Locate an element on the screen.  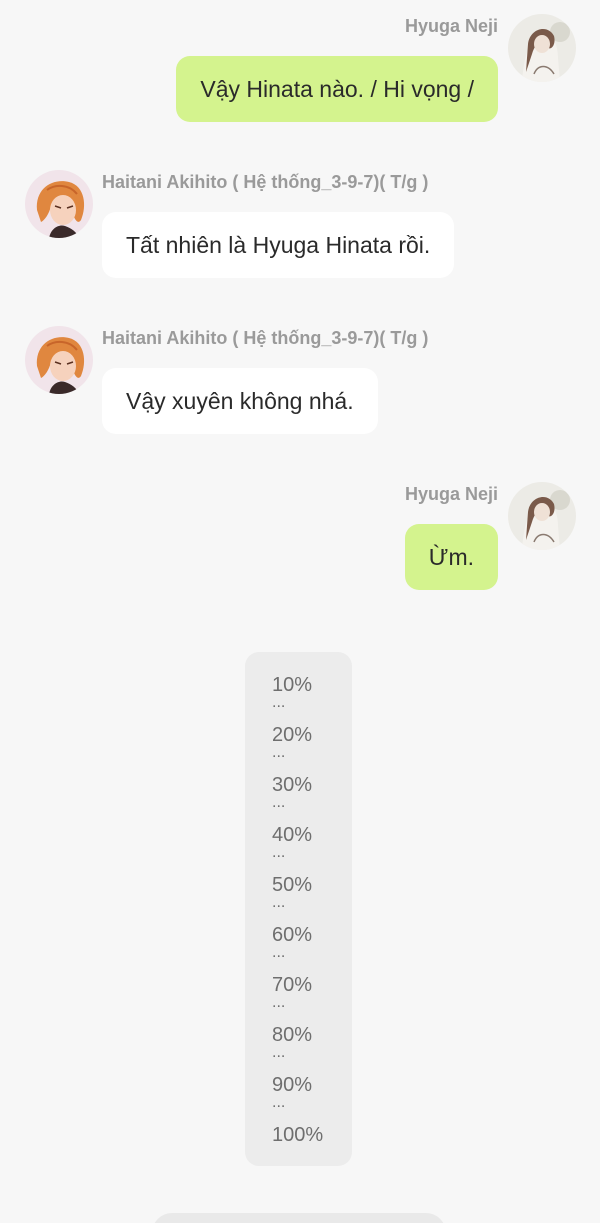
progress-step: 100% is located at coordinates (298, 1135).